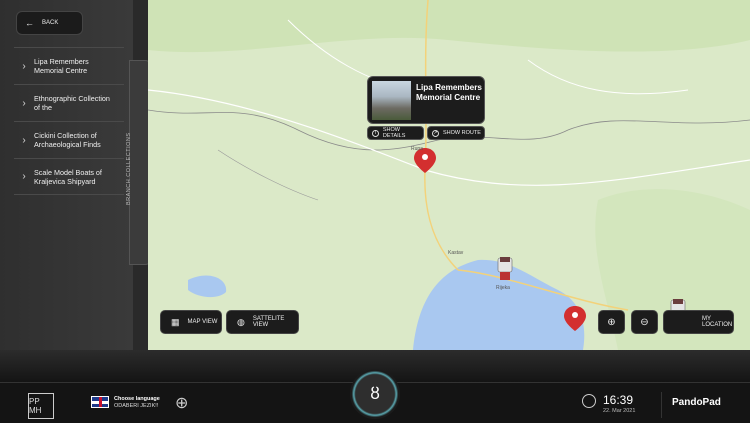 This screenshot has width=750, height=423. I want to click on town-label: Kastav, so click(456, 253).